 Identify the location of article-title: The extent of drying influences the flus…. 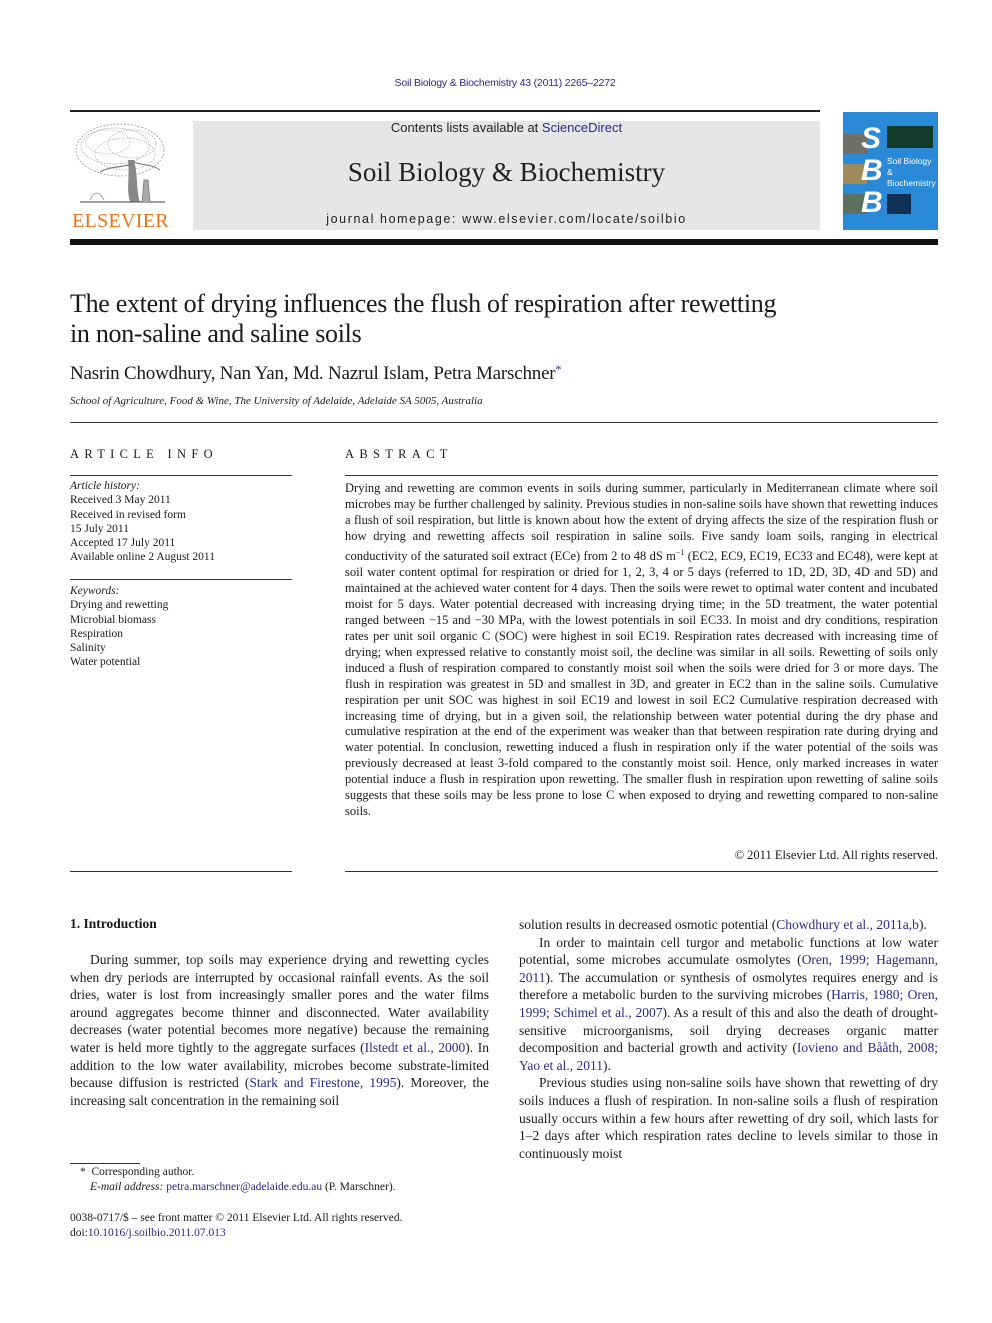
(480, 319).